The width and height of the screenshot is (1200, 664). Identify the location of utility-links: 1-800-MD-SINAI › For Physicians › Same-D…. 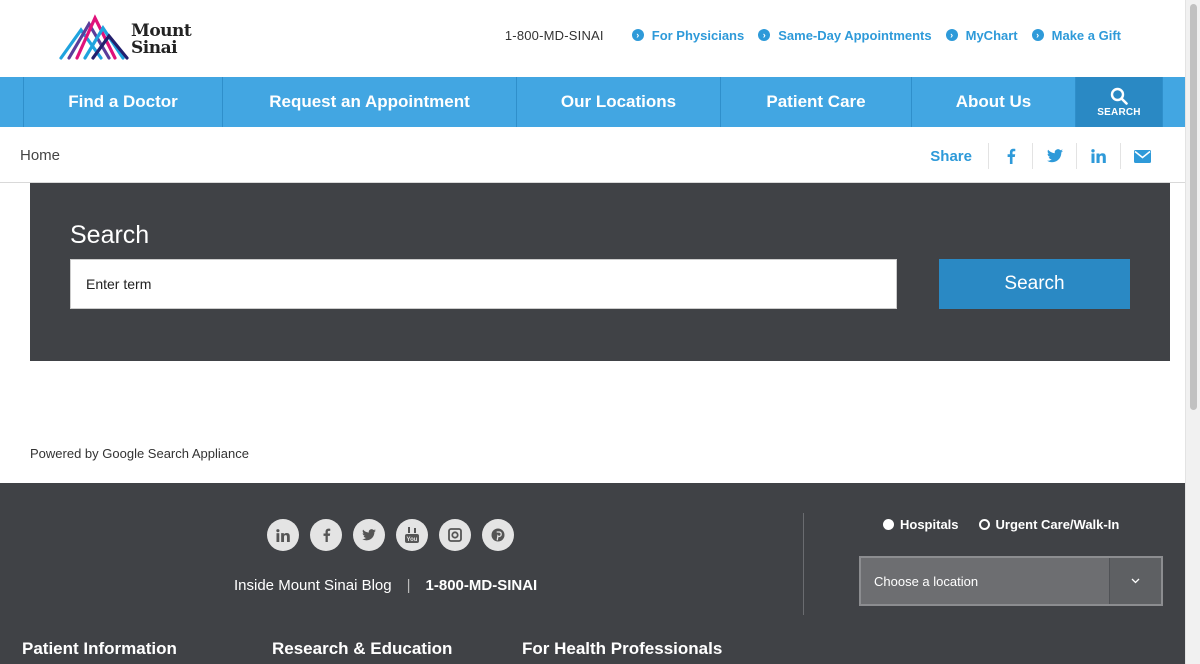
(813, 35).